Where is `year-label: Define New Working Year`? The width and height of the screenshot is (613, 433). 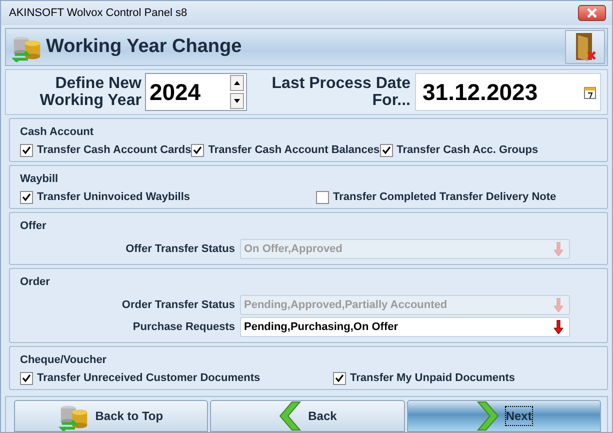
year-label: Define New Working Year is located at coordinates (90, 92).